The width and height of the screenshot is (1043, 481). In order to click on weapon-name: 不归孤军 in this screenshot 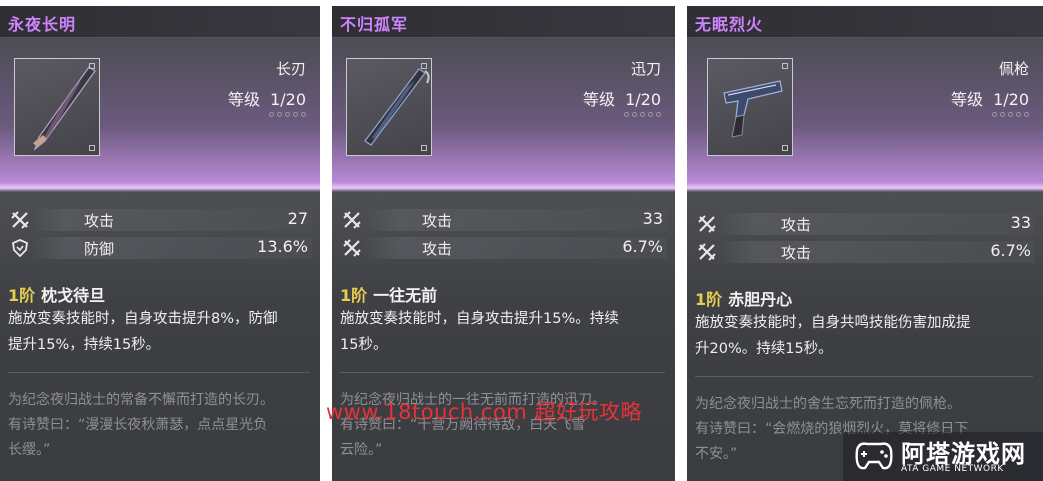, I will do `click(374, 24)`.